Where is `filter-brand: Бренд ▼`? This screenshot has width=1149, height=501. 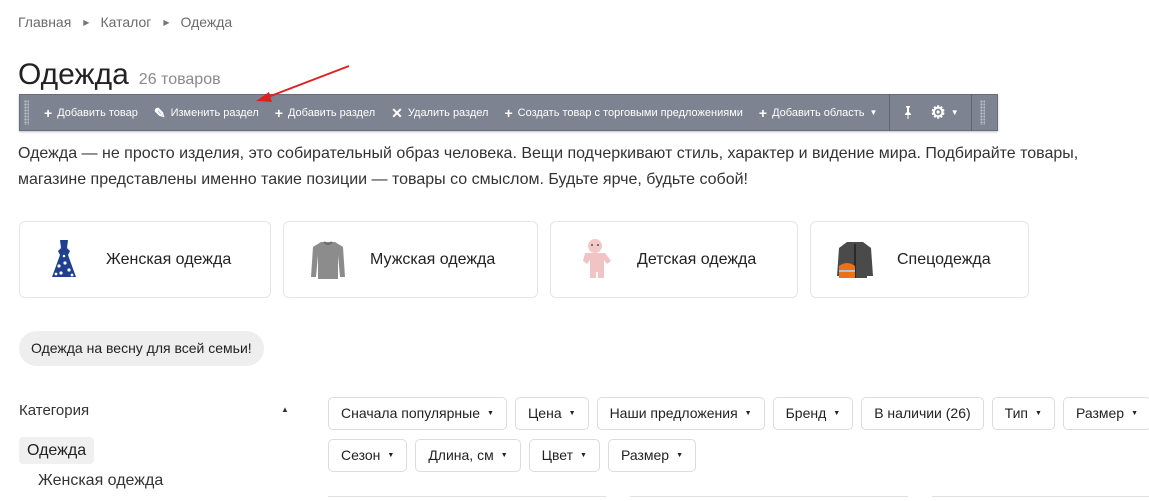
filter-brand: Бренд ▼ is located at coordinates (813, 413).